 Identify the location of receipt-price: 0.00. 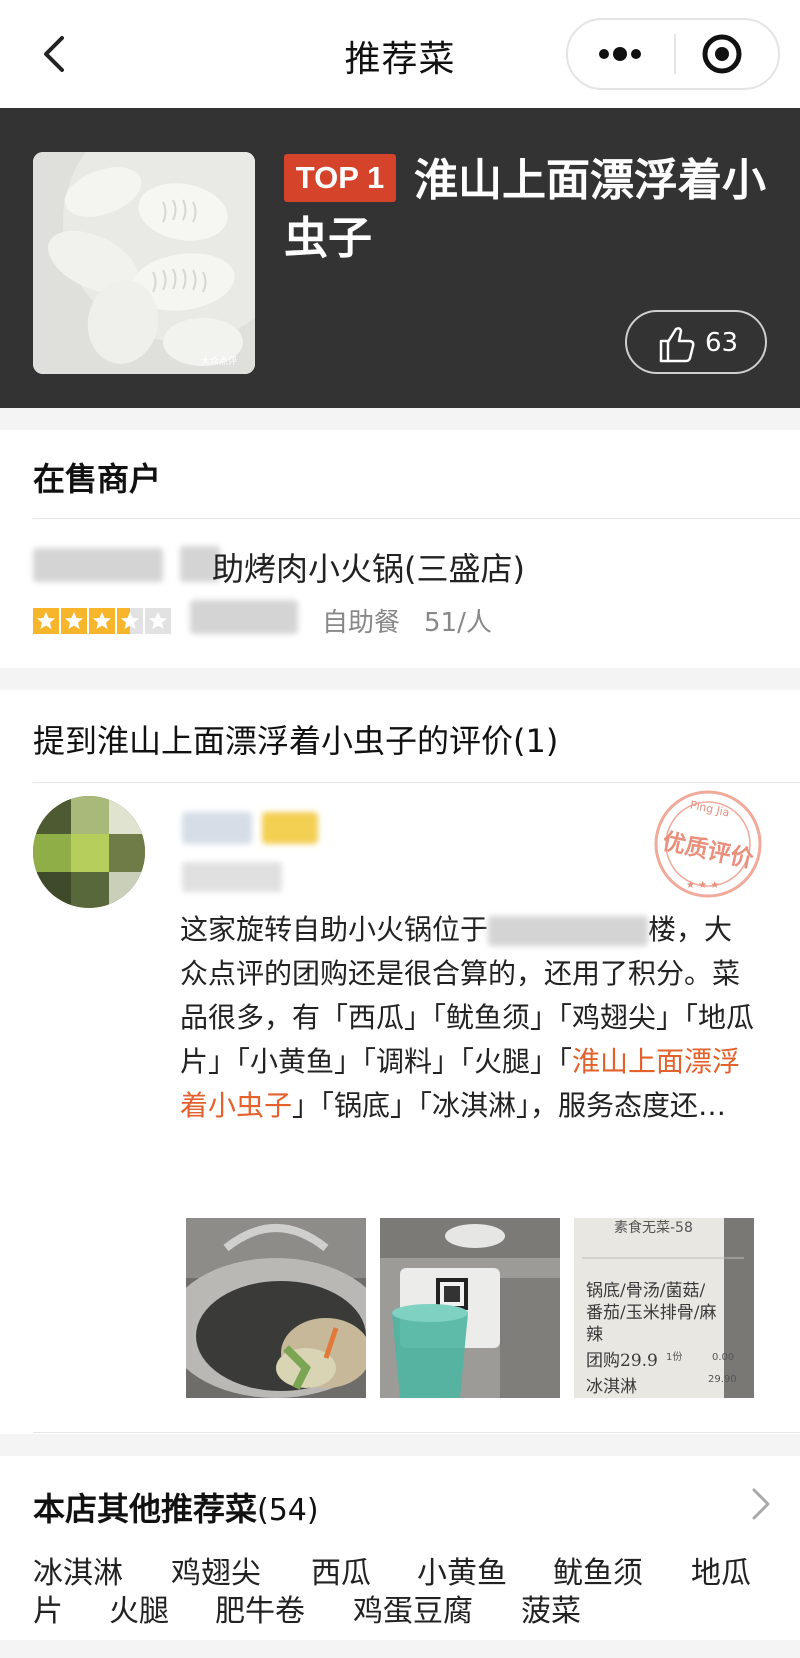
(723, 1357).